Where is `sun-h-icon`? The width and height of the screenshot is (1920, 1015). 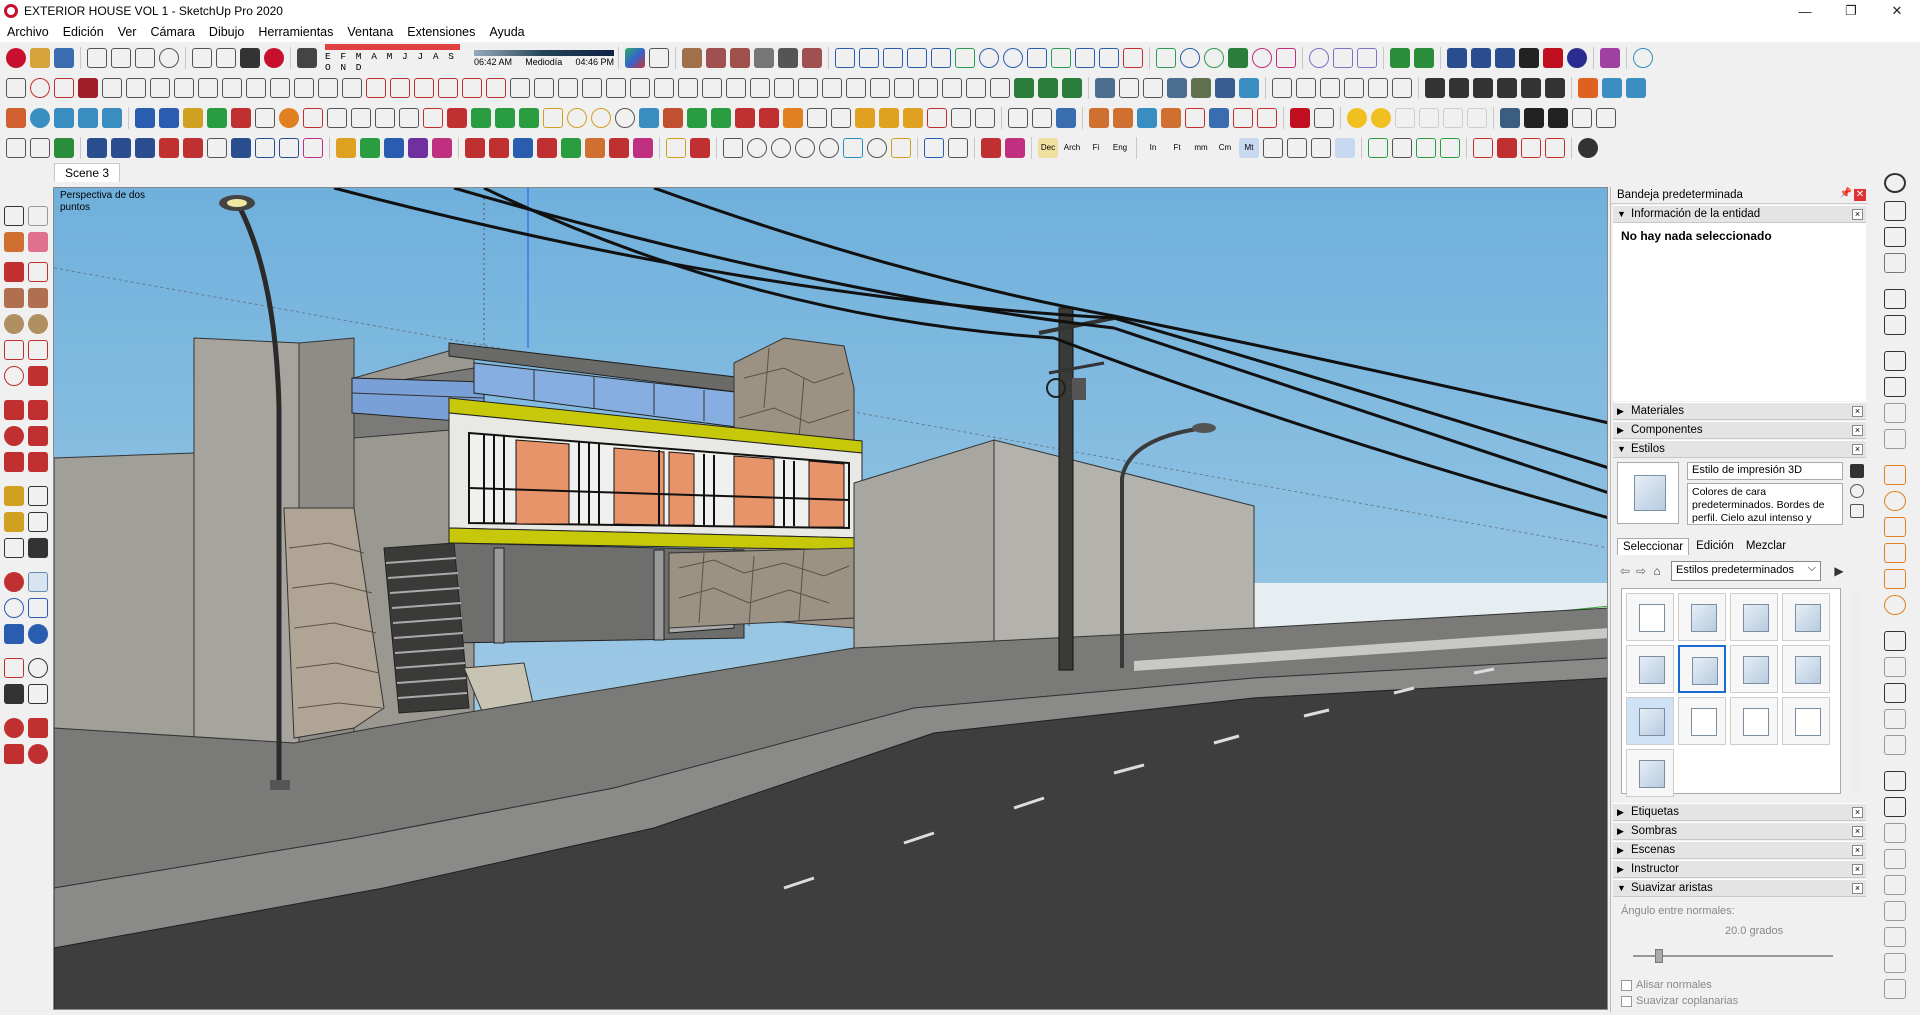 sun-h-icon is located at coordinates (1429, 118).